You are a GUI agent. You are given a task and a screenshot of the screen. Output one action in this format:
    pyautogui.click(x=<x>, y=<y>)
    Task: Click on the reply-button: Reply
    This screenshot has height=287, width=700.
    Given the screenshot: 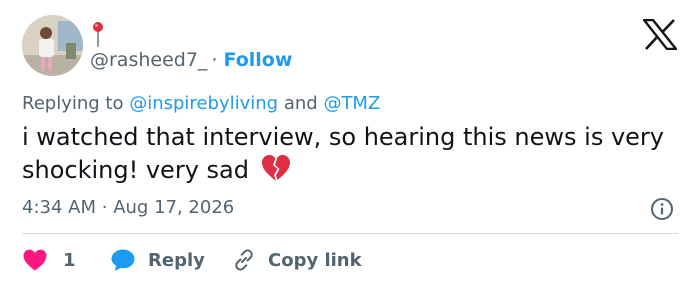 What is the action you would take?
    pyautogui.click(x=157, y=260)
    